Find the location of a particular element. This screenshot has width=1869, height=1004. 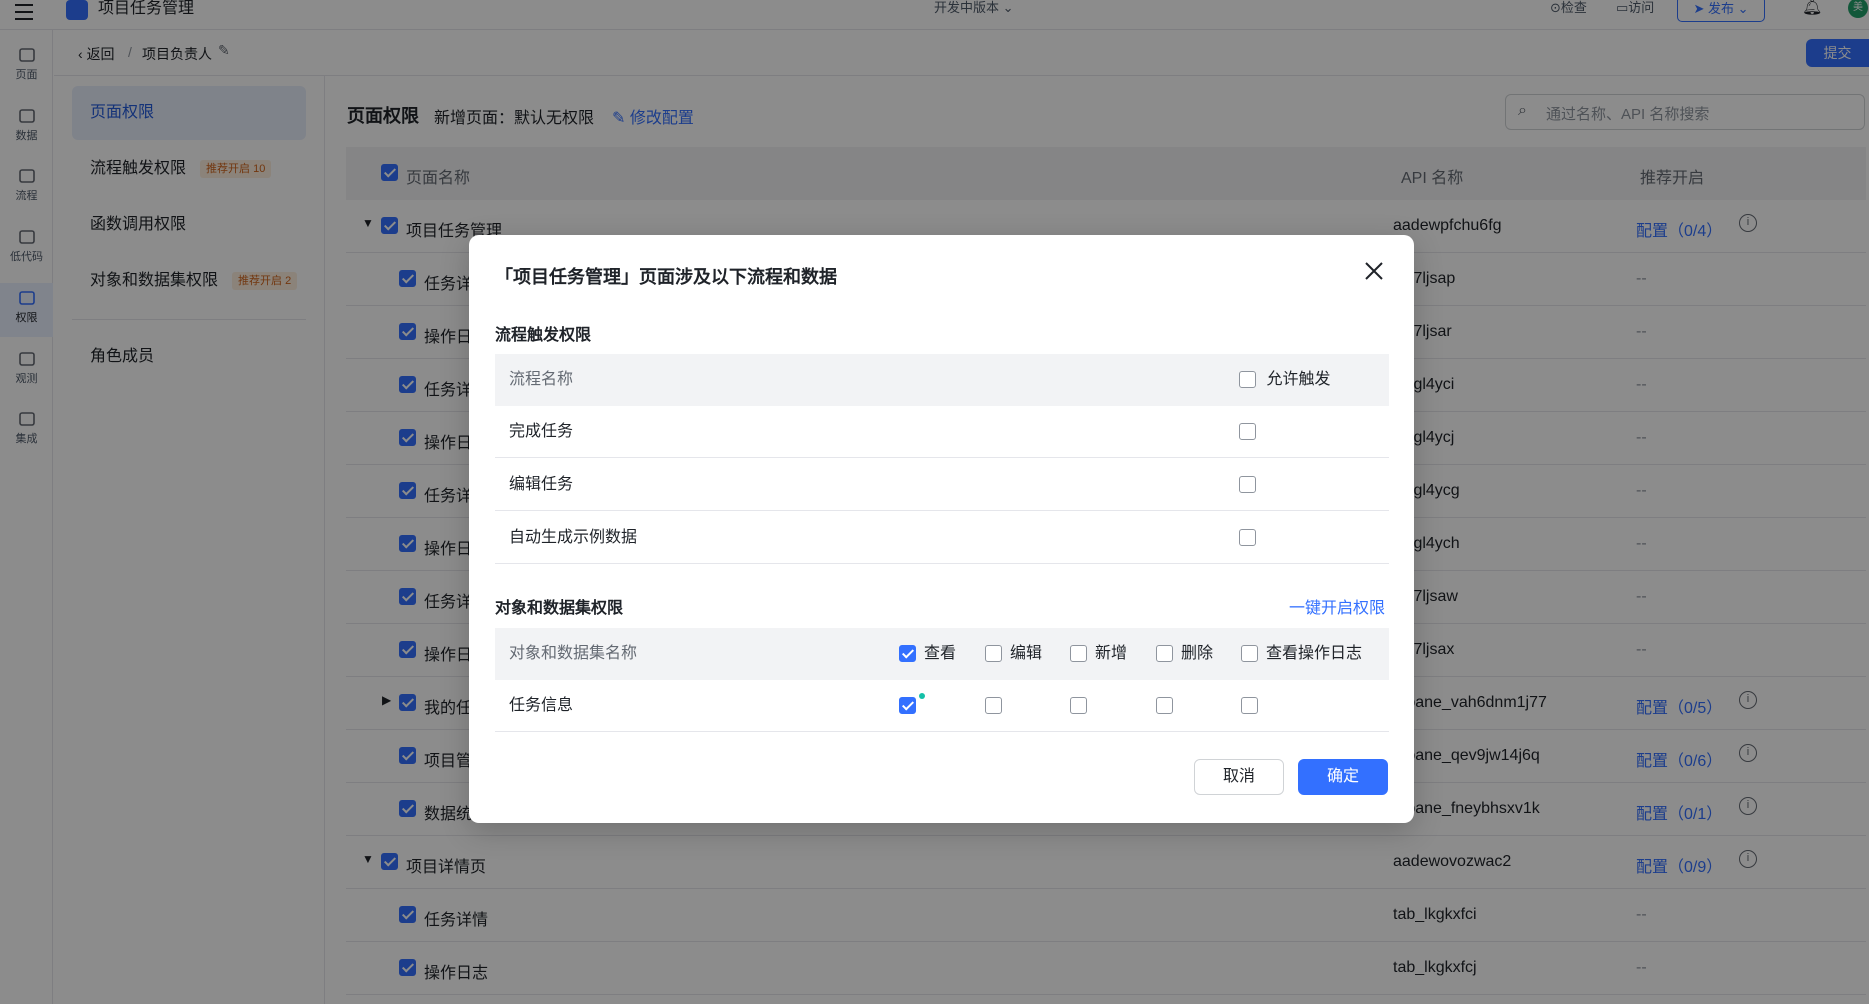

flow-table-header: 流程名称 允许触发 is located at coordinates (942, 380).